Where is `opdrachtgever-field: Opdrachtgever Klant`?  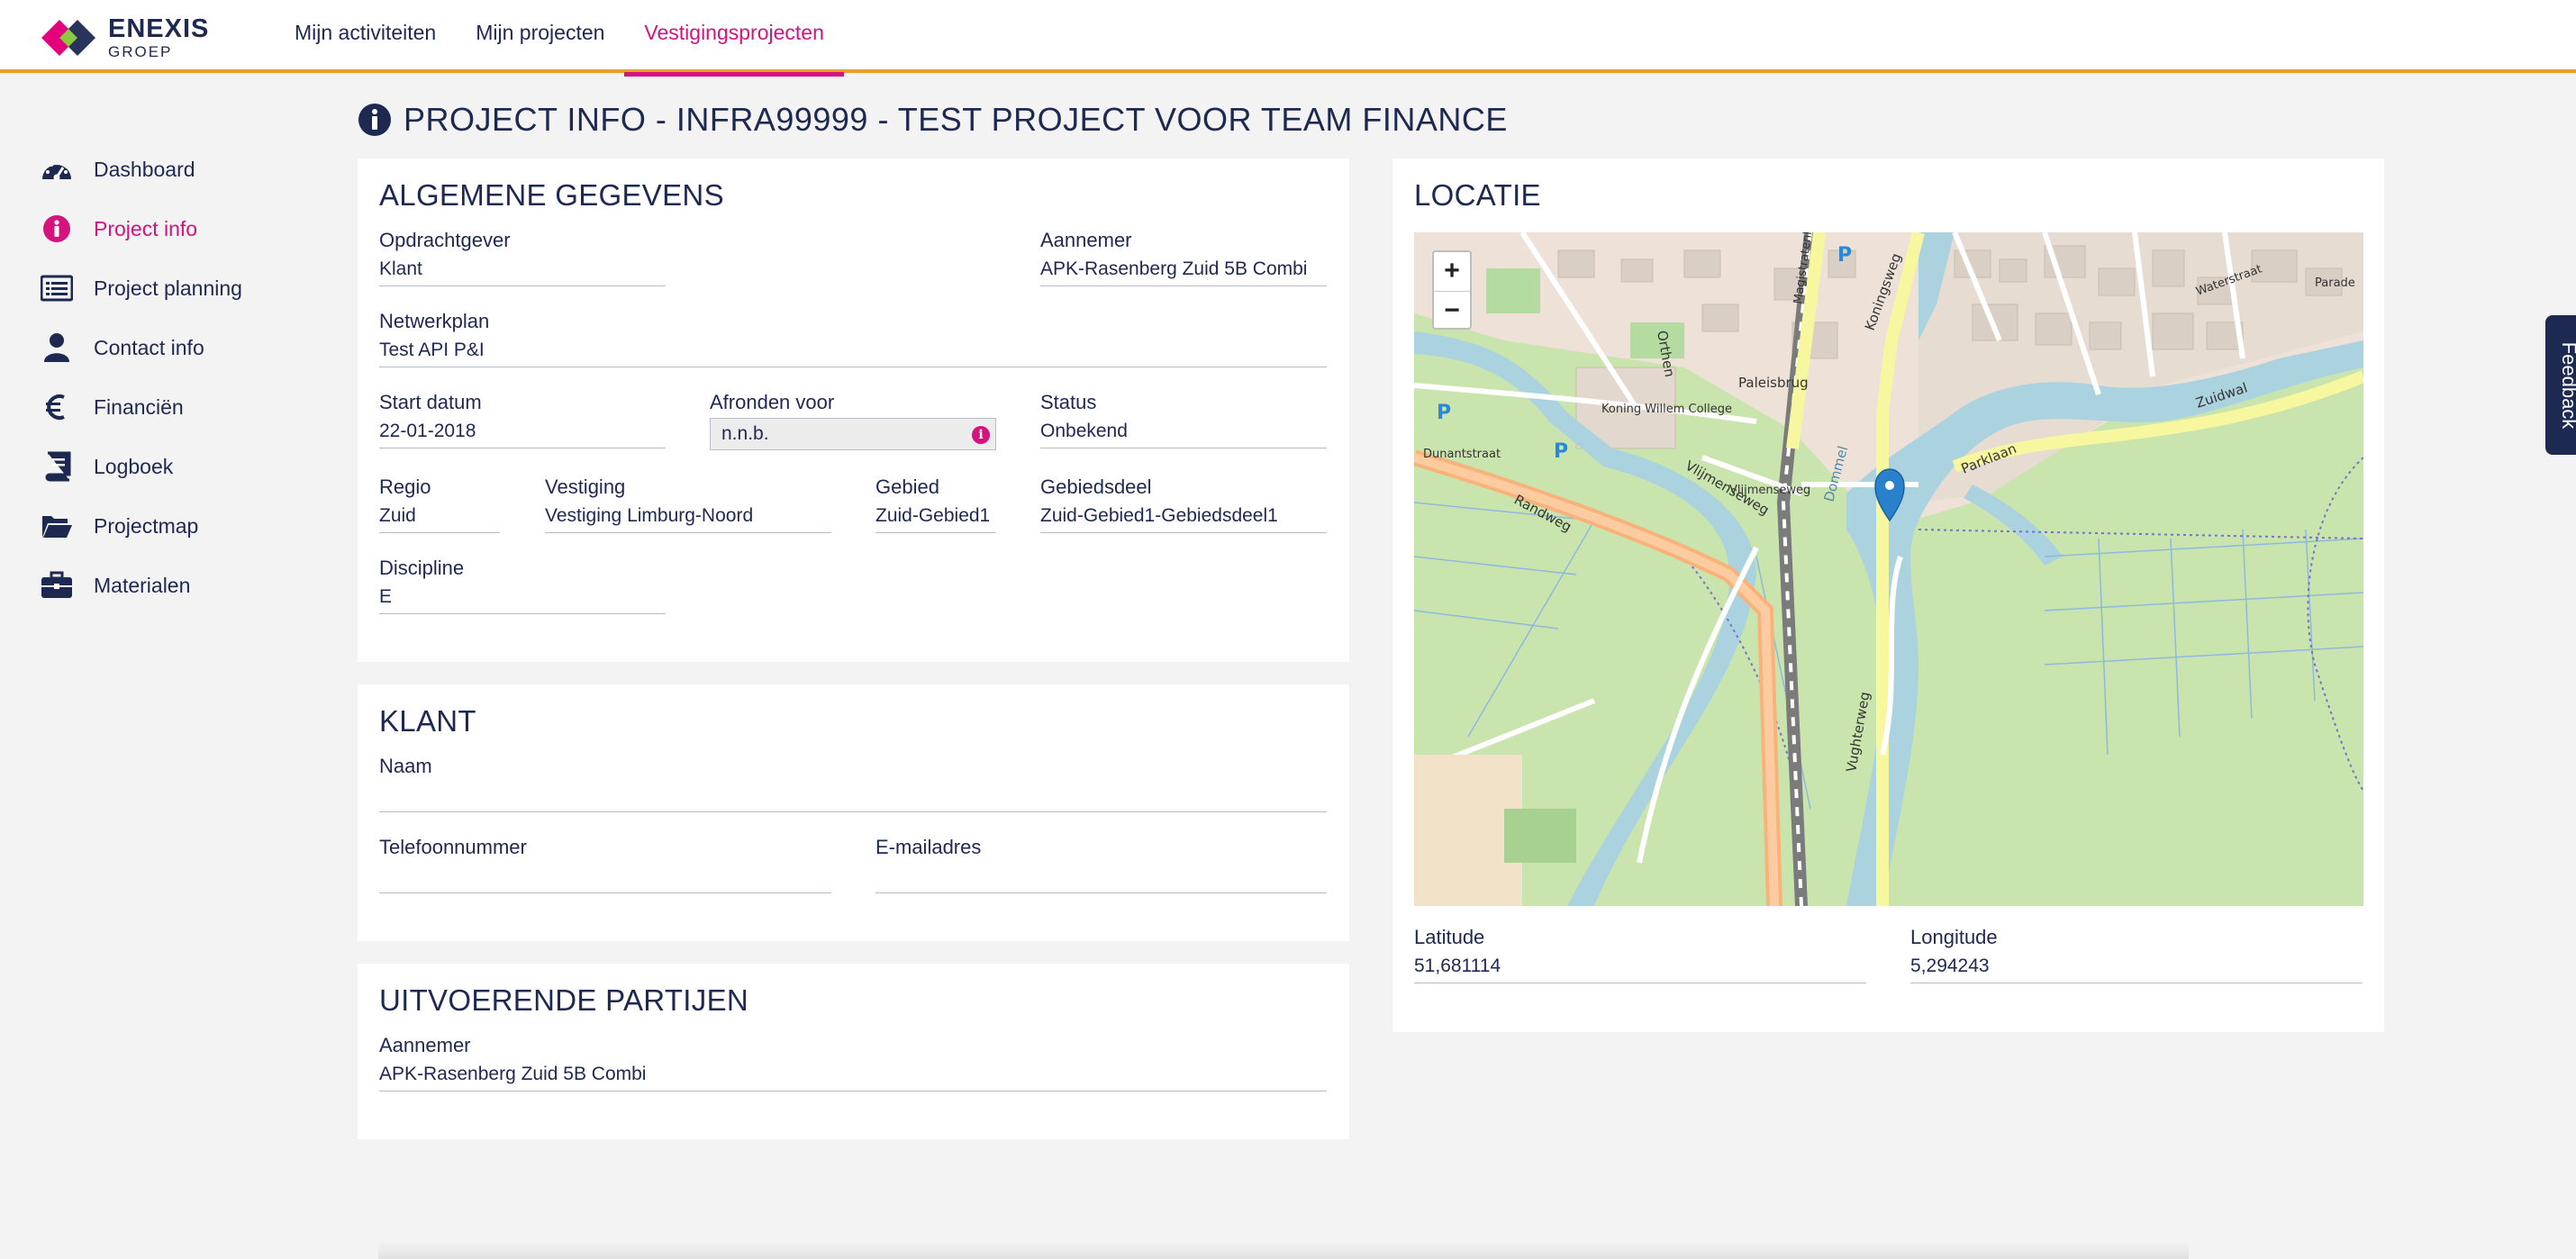 opdrachtgever-field: Opdrachtgever Klant is located at coordinates (522, 256).